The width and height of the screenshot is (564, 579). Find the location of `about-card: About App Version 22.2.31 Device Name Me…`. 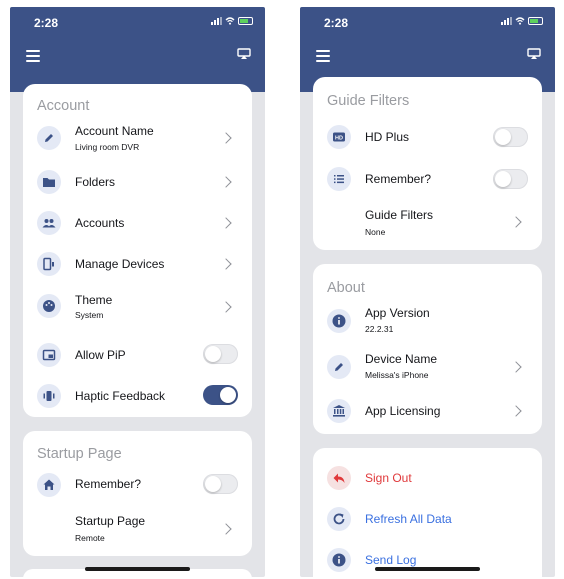

about-card: About App Version 22.2.31 Device Name Me… is located at coordinates (427, 349).